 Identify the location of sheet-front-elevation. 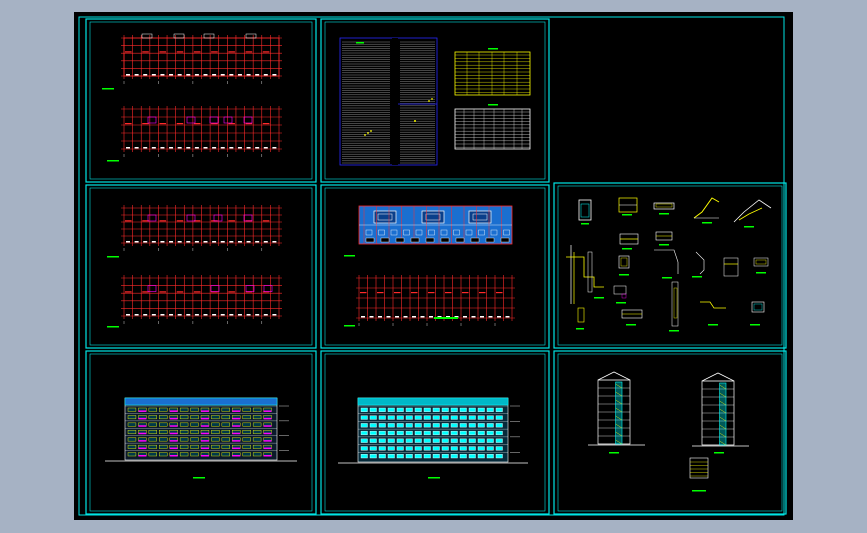
(201, 432).